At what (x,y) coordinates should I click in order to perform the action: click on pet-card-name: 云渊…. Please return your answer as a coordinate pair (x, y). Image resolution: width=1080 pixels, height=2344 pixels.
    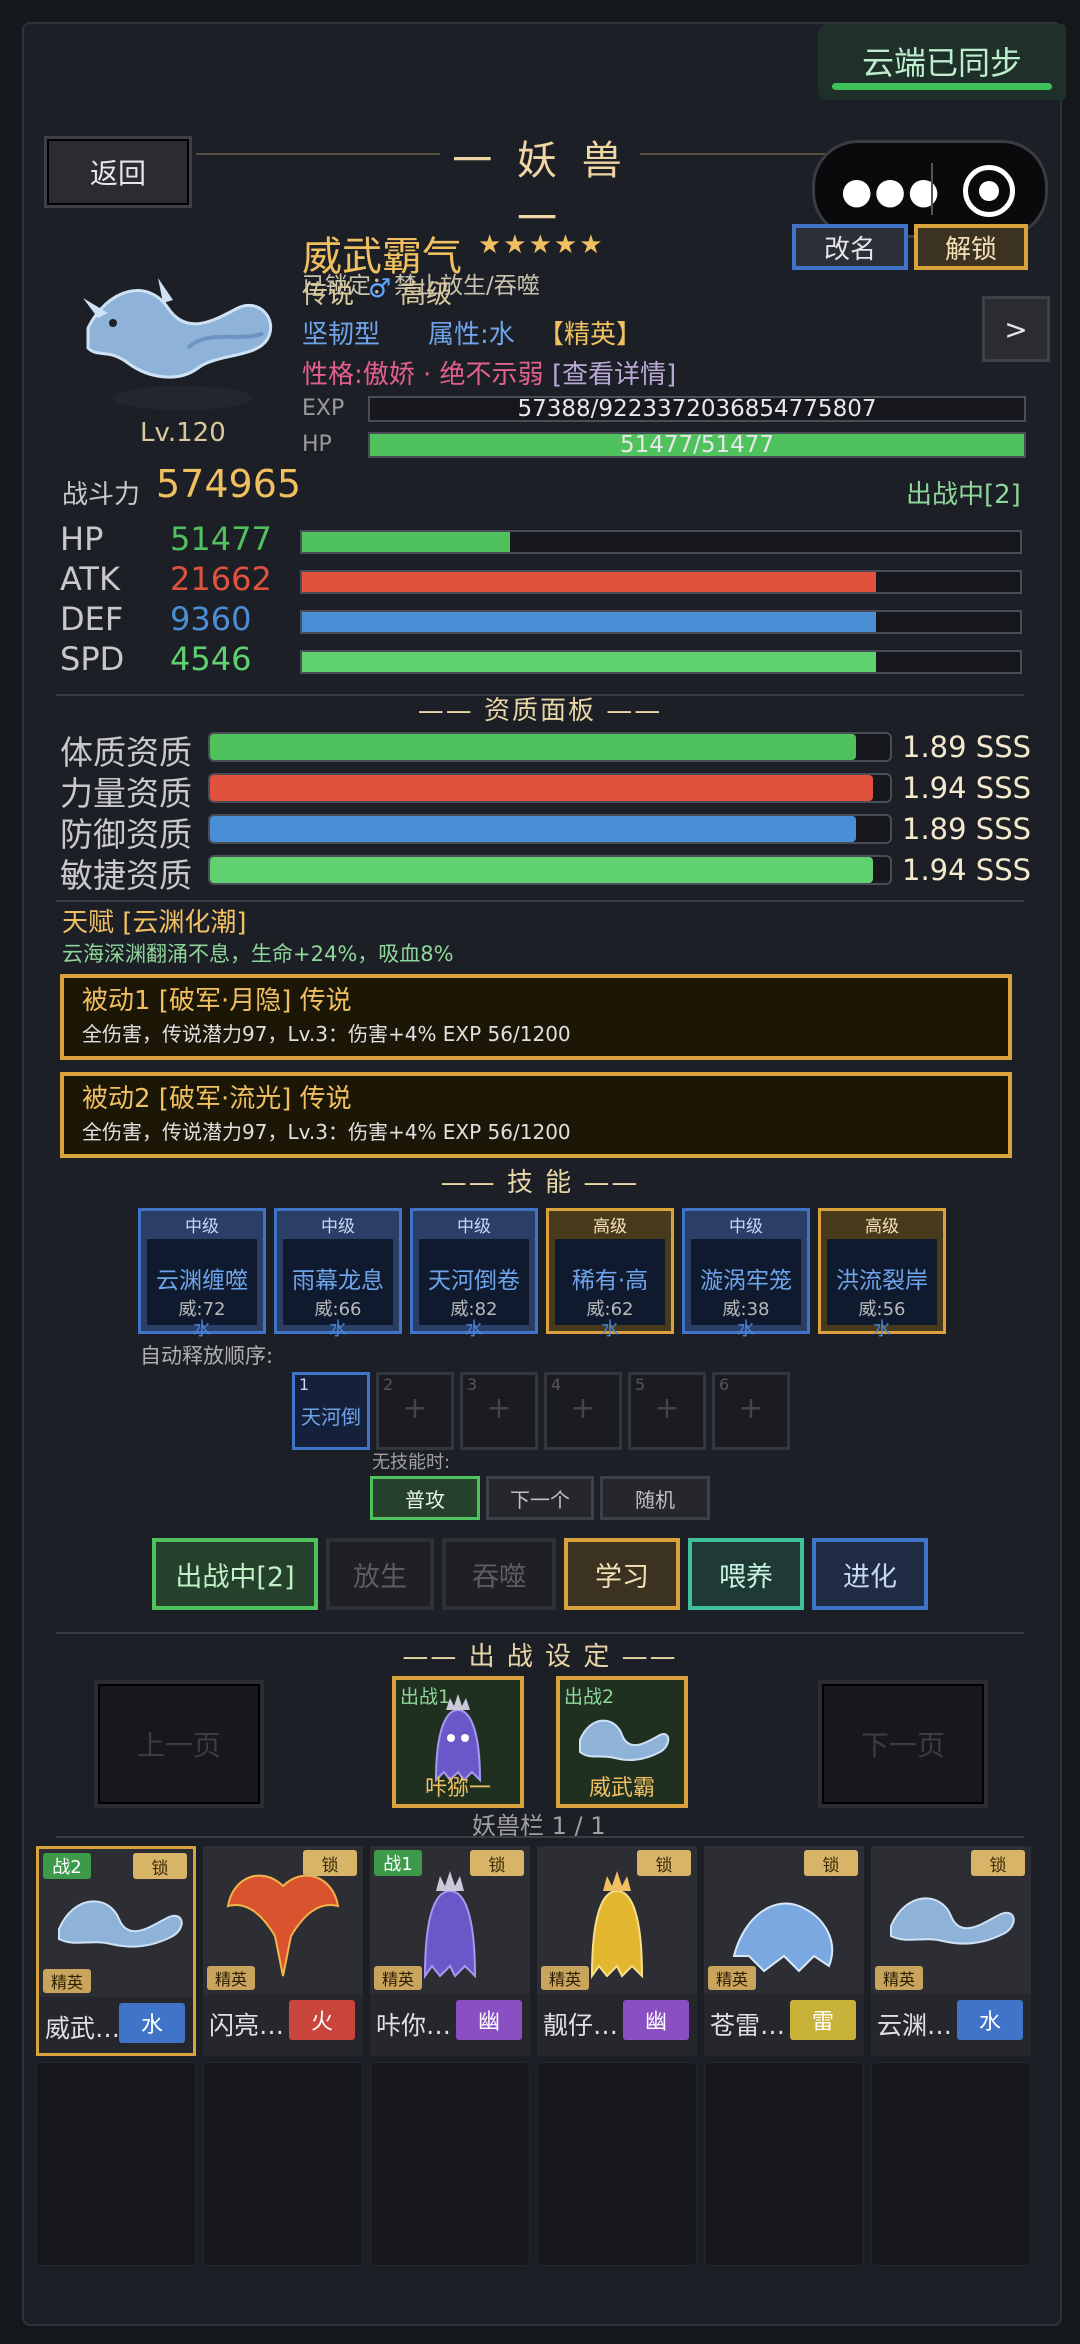
    Looking at the image, I should click on (915, 2025).